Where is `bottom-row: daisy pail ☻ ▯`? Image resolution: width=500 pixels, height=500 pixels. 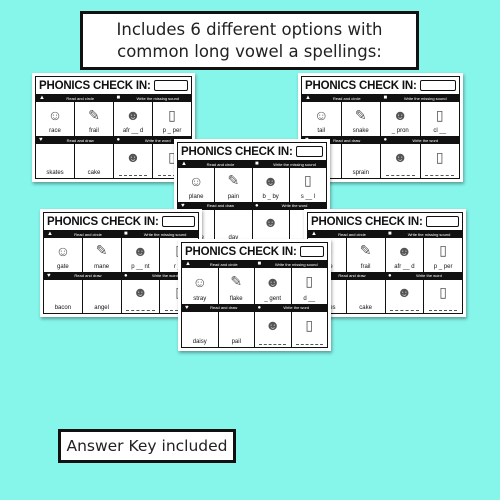 bottom-row: daisy pail ☻ ▯ is located at coordinates (255, 329).